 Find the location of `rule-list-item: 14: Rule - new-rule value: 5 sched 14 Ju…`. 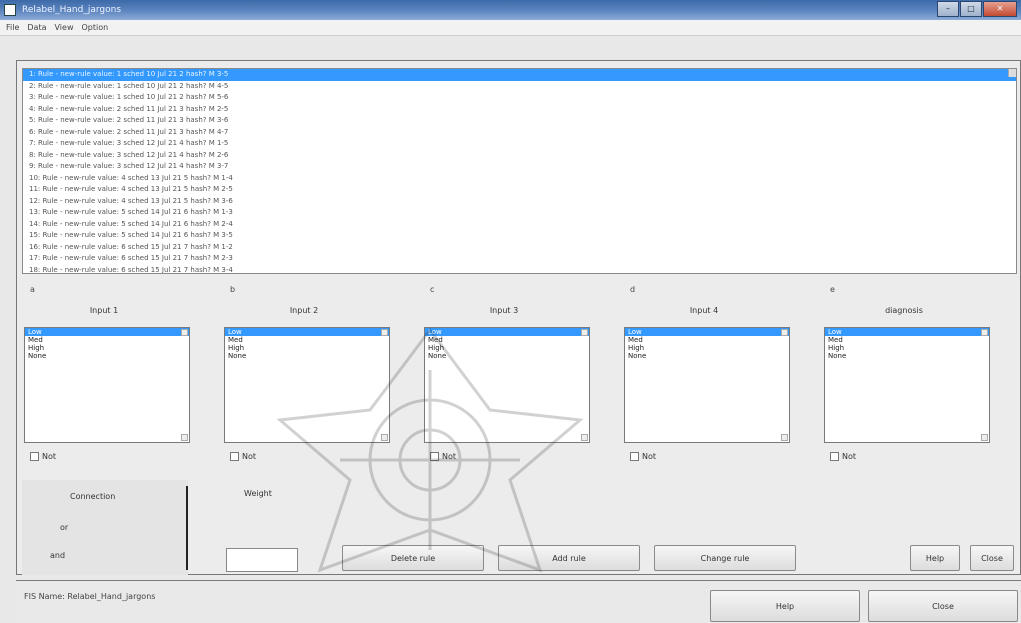

rule-list-item: 14: Rule - new-rule value: 5 sched 14 Ju… is located at coordinates (519, 225).